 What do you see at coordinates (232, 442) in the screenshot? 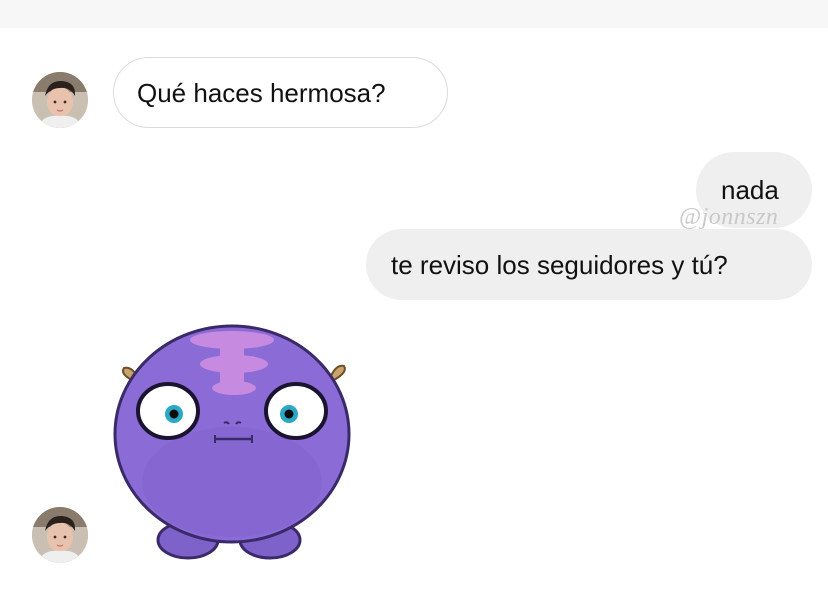
I see `monster-sticker-image` at bounding box center [232, 442].